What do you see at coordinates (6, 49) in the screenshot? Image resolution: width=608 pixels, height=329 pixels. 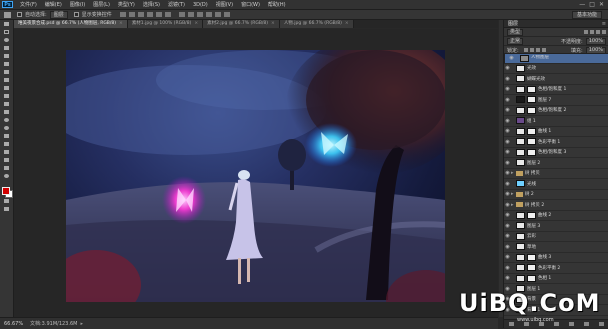 I see `quick-select-tool-icon` at bounding box center [6, 49].